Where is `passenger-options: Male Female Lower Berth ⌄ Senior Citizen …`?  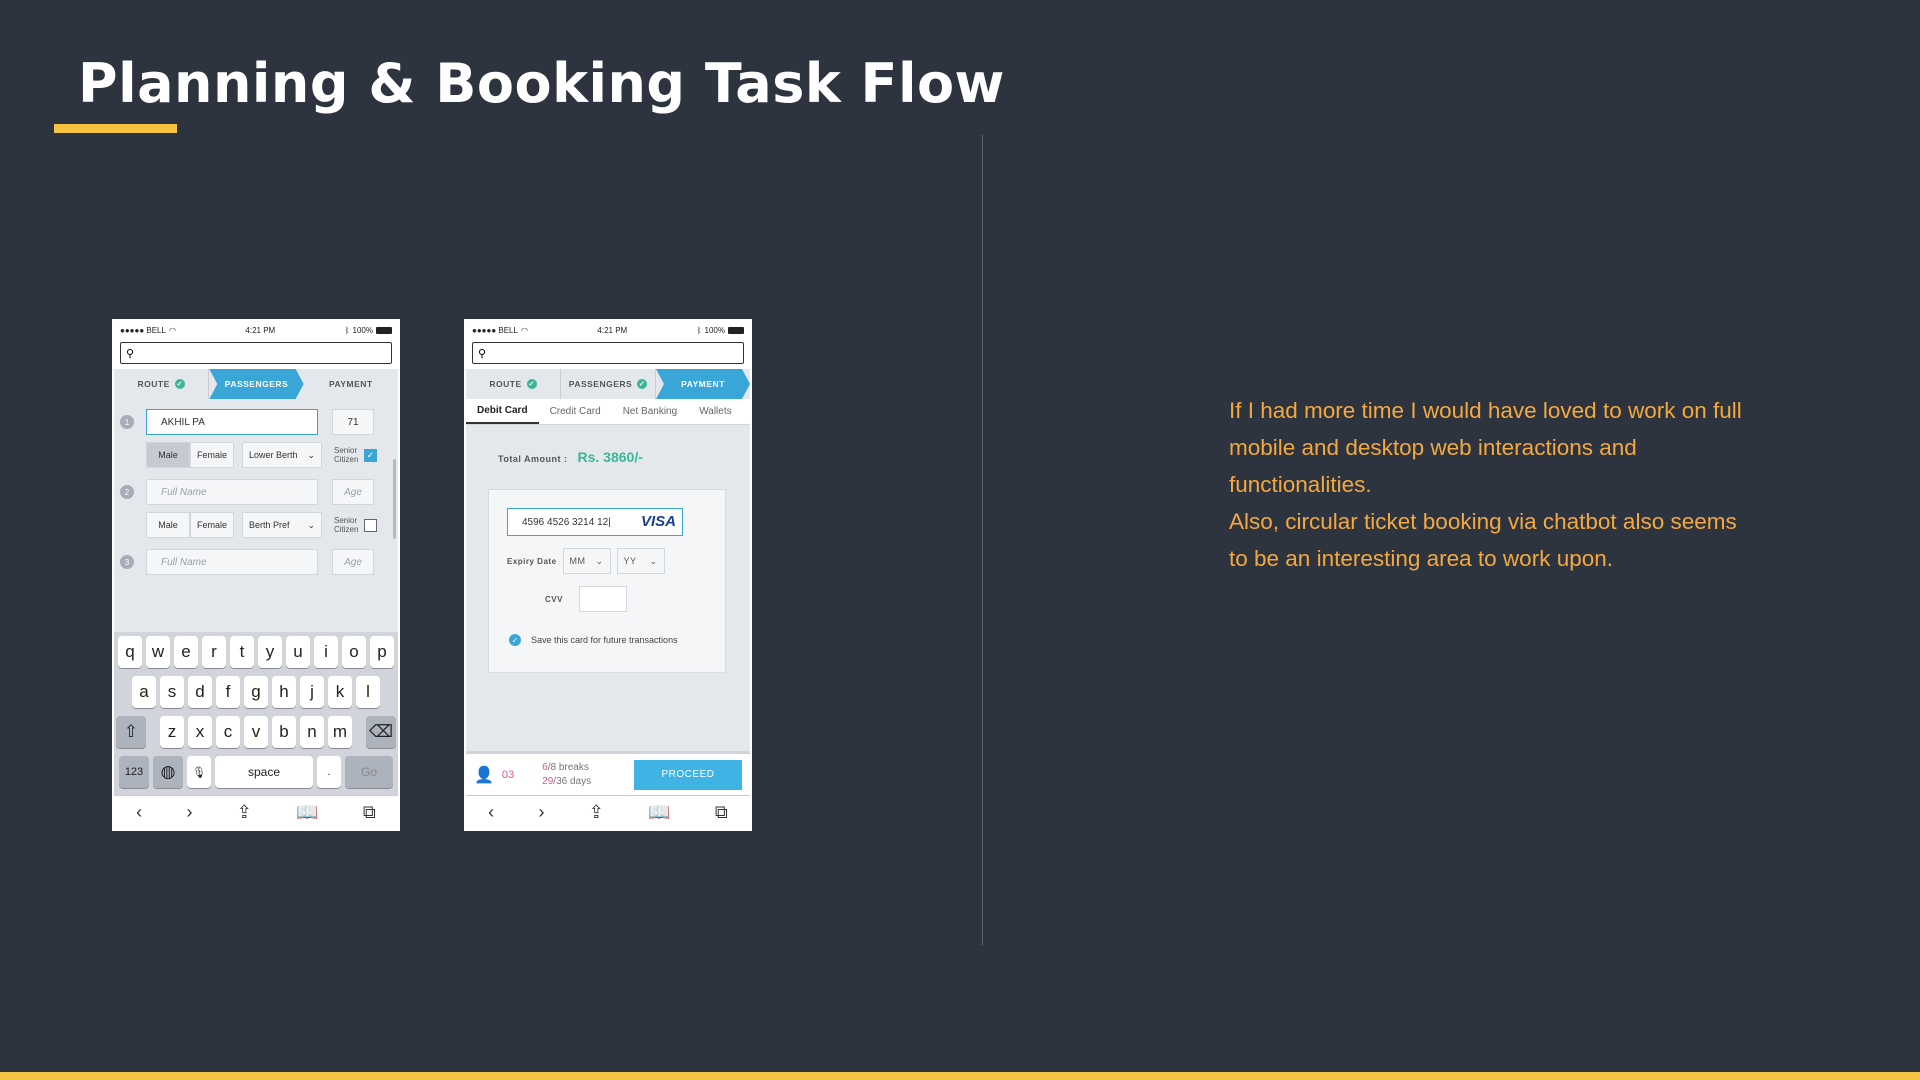 passenger-options: Male Female Lower Berth ⌄ Senior Citizen … is located at coordinates (256, 455).